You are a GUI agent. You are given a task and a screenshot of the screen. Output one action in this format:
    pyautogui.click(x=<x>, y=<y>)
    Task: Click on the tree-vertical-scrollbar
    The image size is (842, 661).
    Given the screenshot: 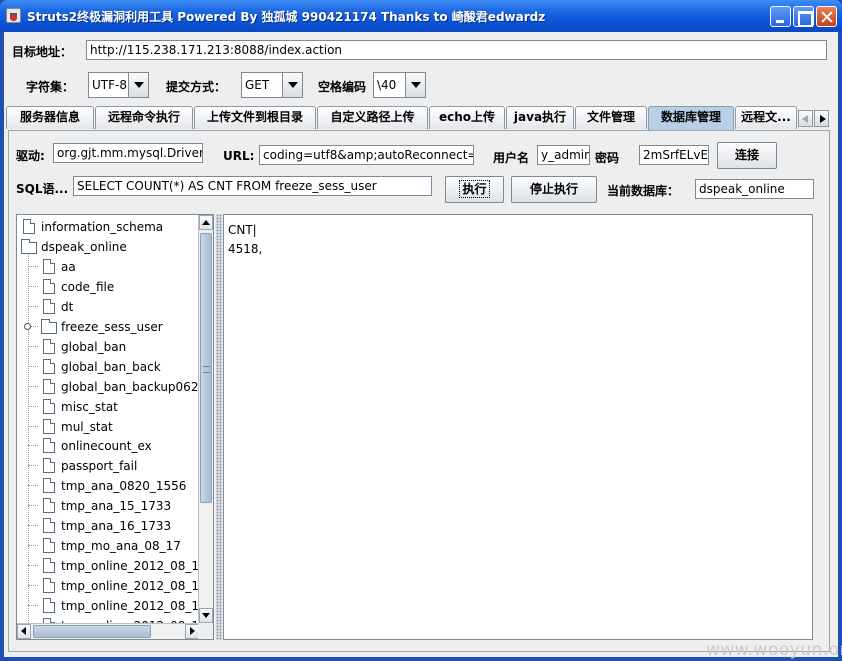 What is the action you would take?
    pyautogui.click(x=205, y=419)
    